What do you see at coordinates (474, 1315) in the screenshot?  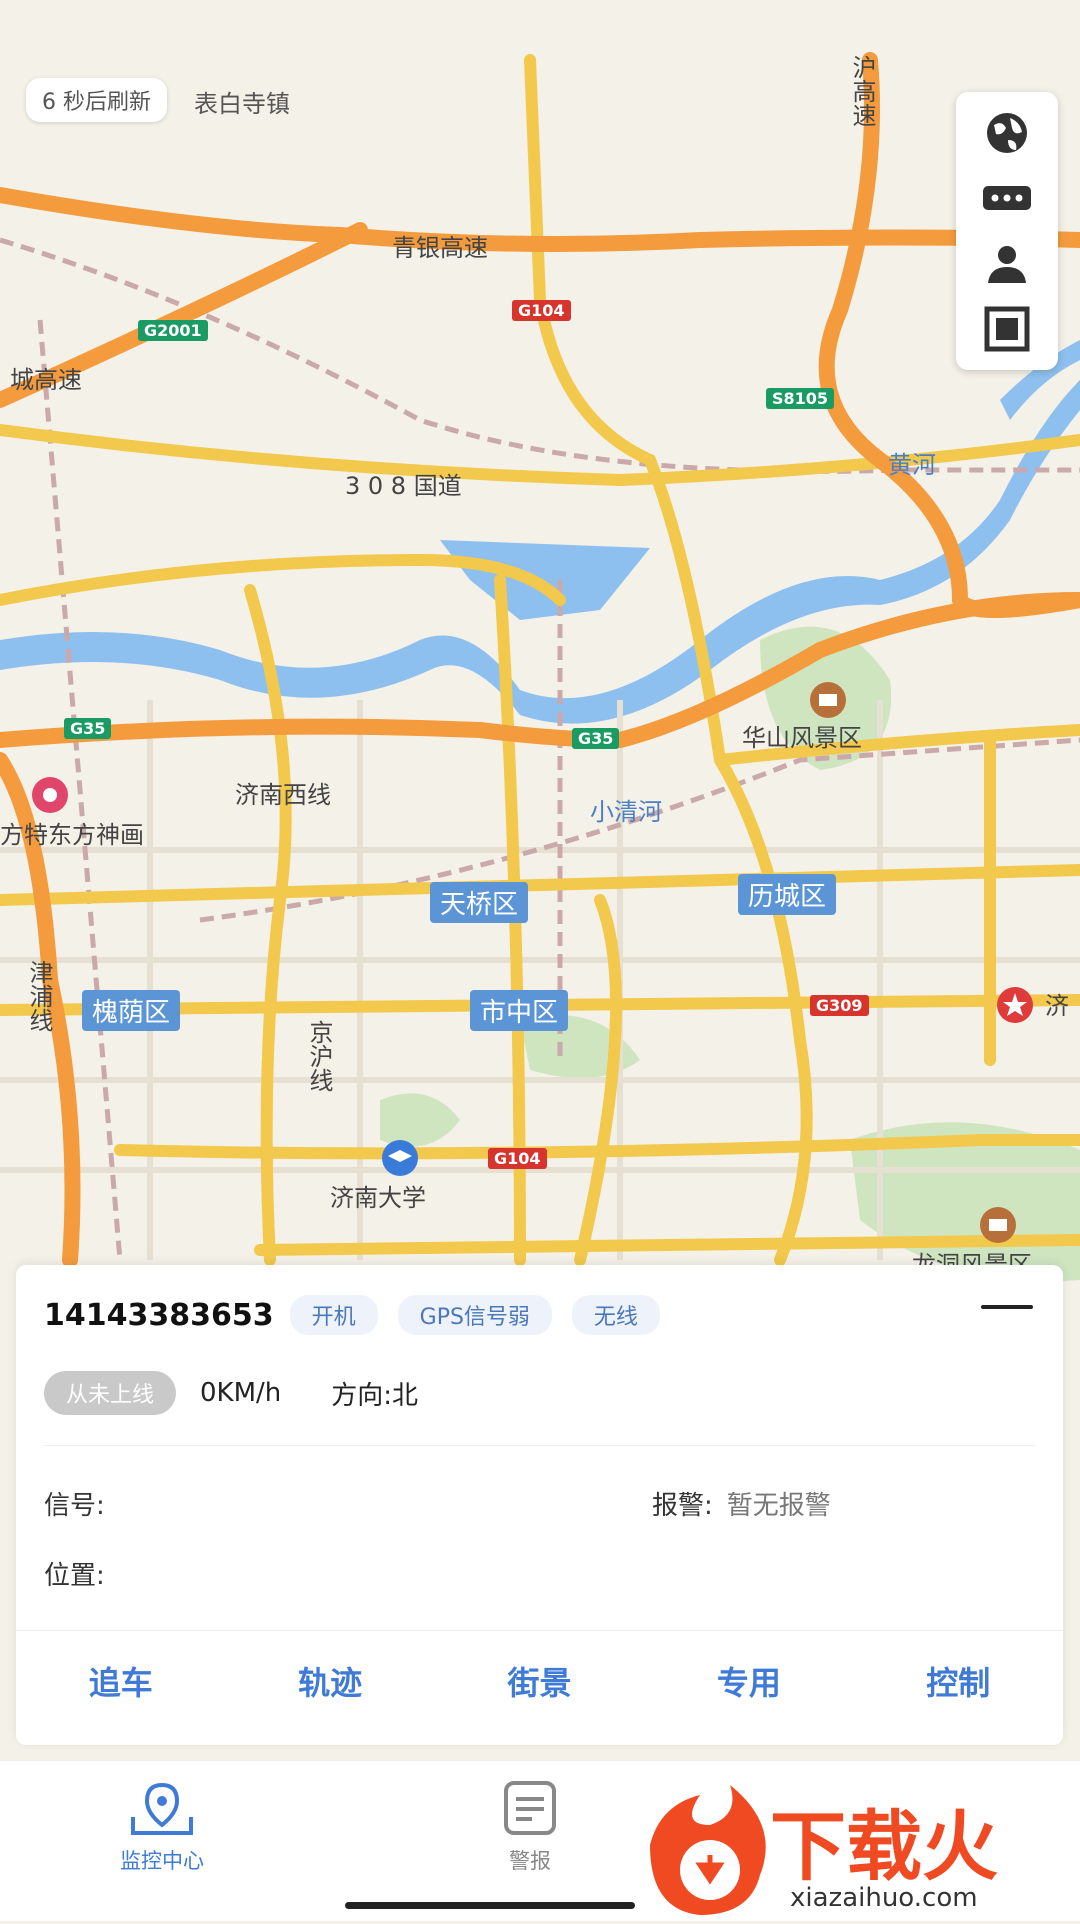 I see `status-tag-gps: GPS信号弱` at bounding box center [474, 1315].